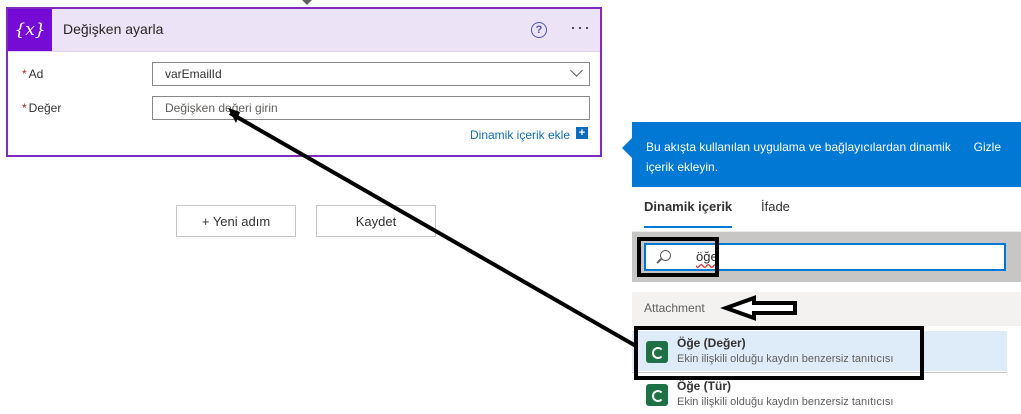 The image size is (1021, 414). Describe the element at coordinates (304, 30) in the screenshot. I see `card-header: {x} Değişken ayarla ? ···` at that location.